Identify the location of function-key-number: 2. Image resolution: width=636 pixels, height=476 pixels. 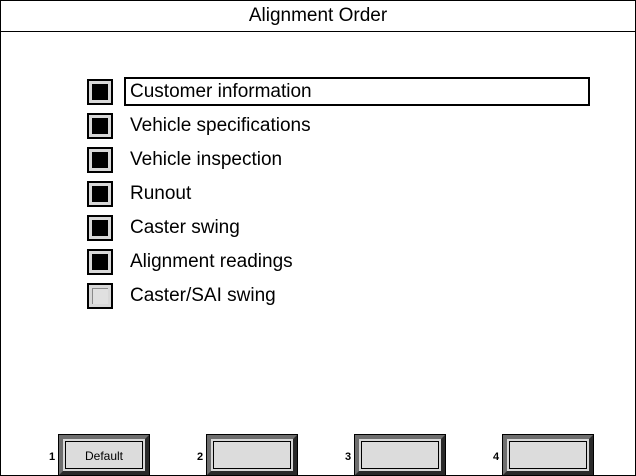
(200, 457).